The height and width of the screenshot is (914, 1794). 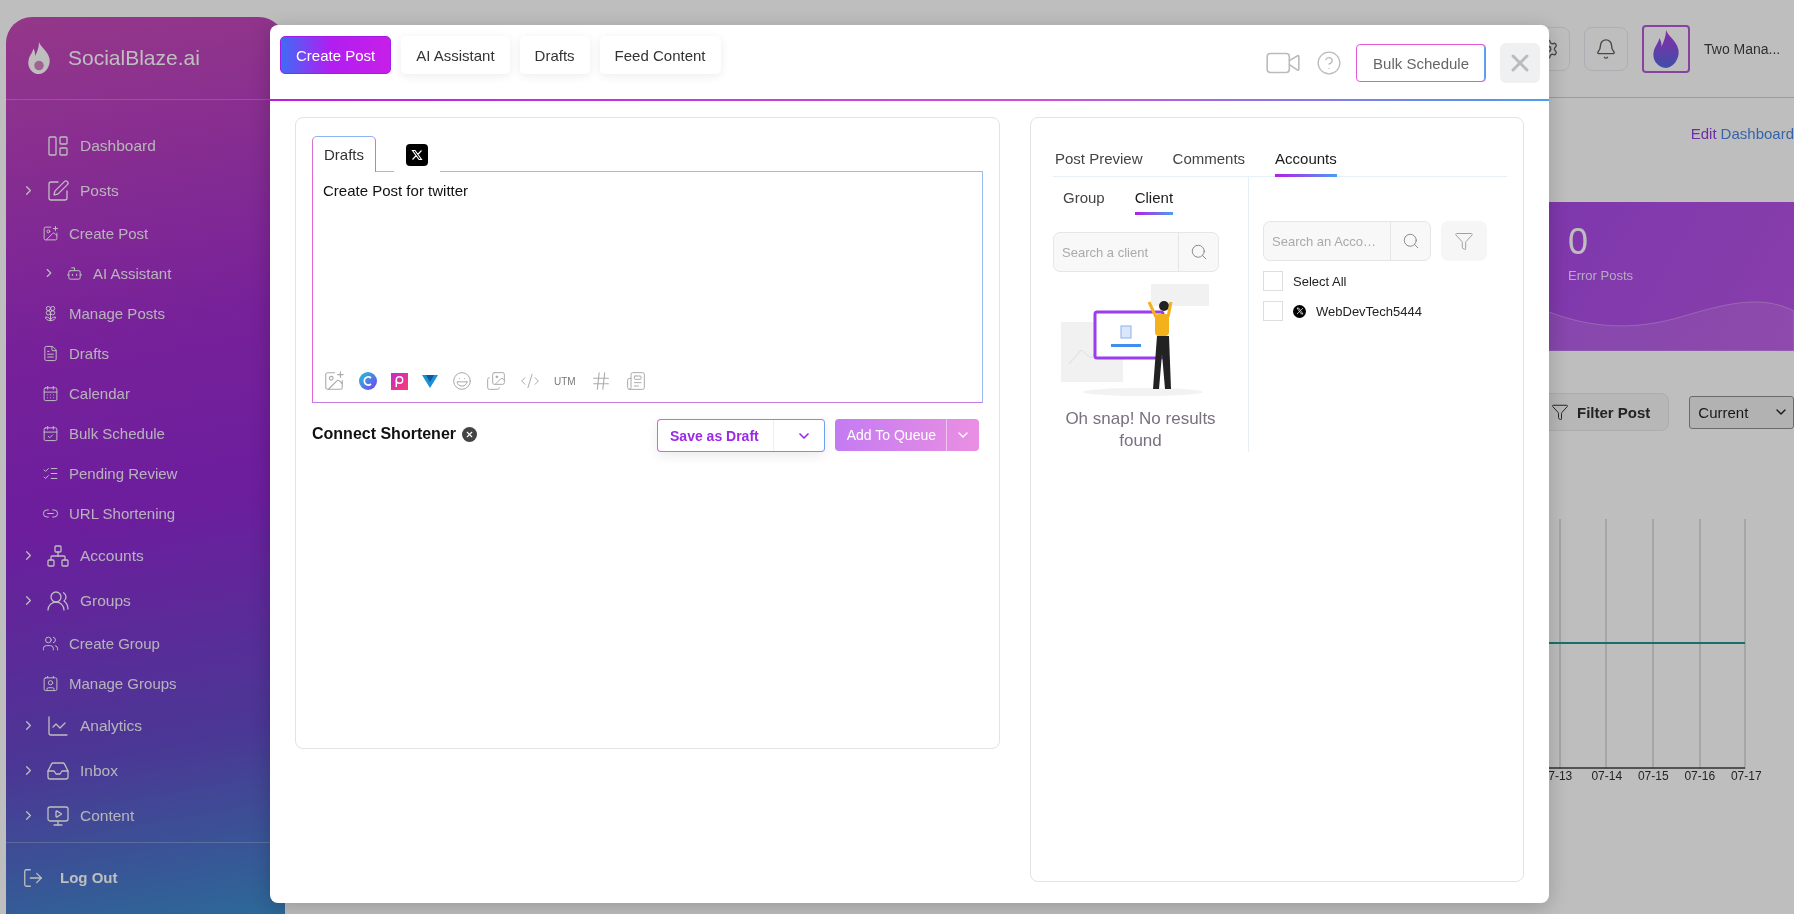 What do you see at coordinates (1116, 252) in the screenshot?
I see `client-search-input: Search a client` at bounding box center [1116, 252].